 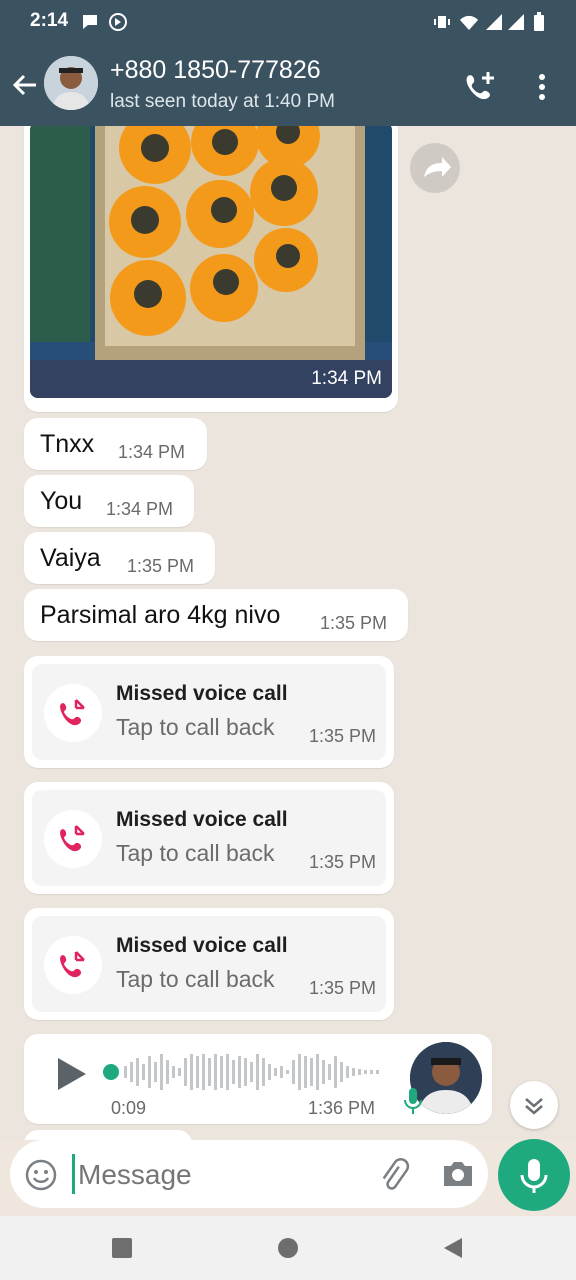 What do you see at coordinates (72, 1074) in the screenshot?
I see `play-icon` at bounding box center [72, 1074].